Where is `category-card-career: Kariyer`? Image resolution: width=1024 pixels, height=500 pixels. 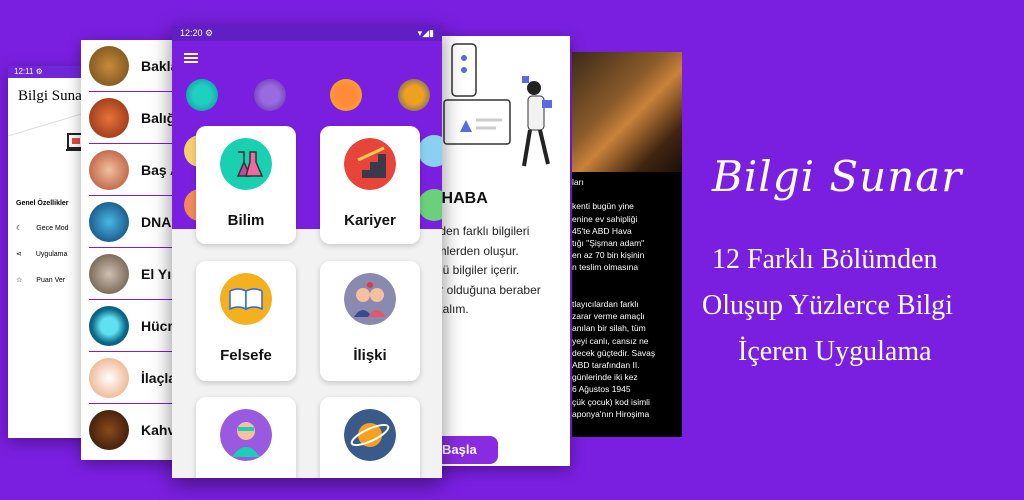
category-card-career: Kariyer is located at coordinates (370, 185).